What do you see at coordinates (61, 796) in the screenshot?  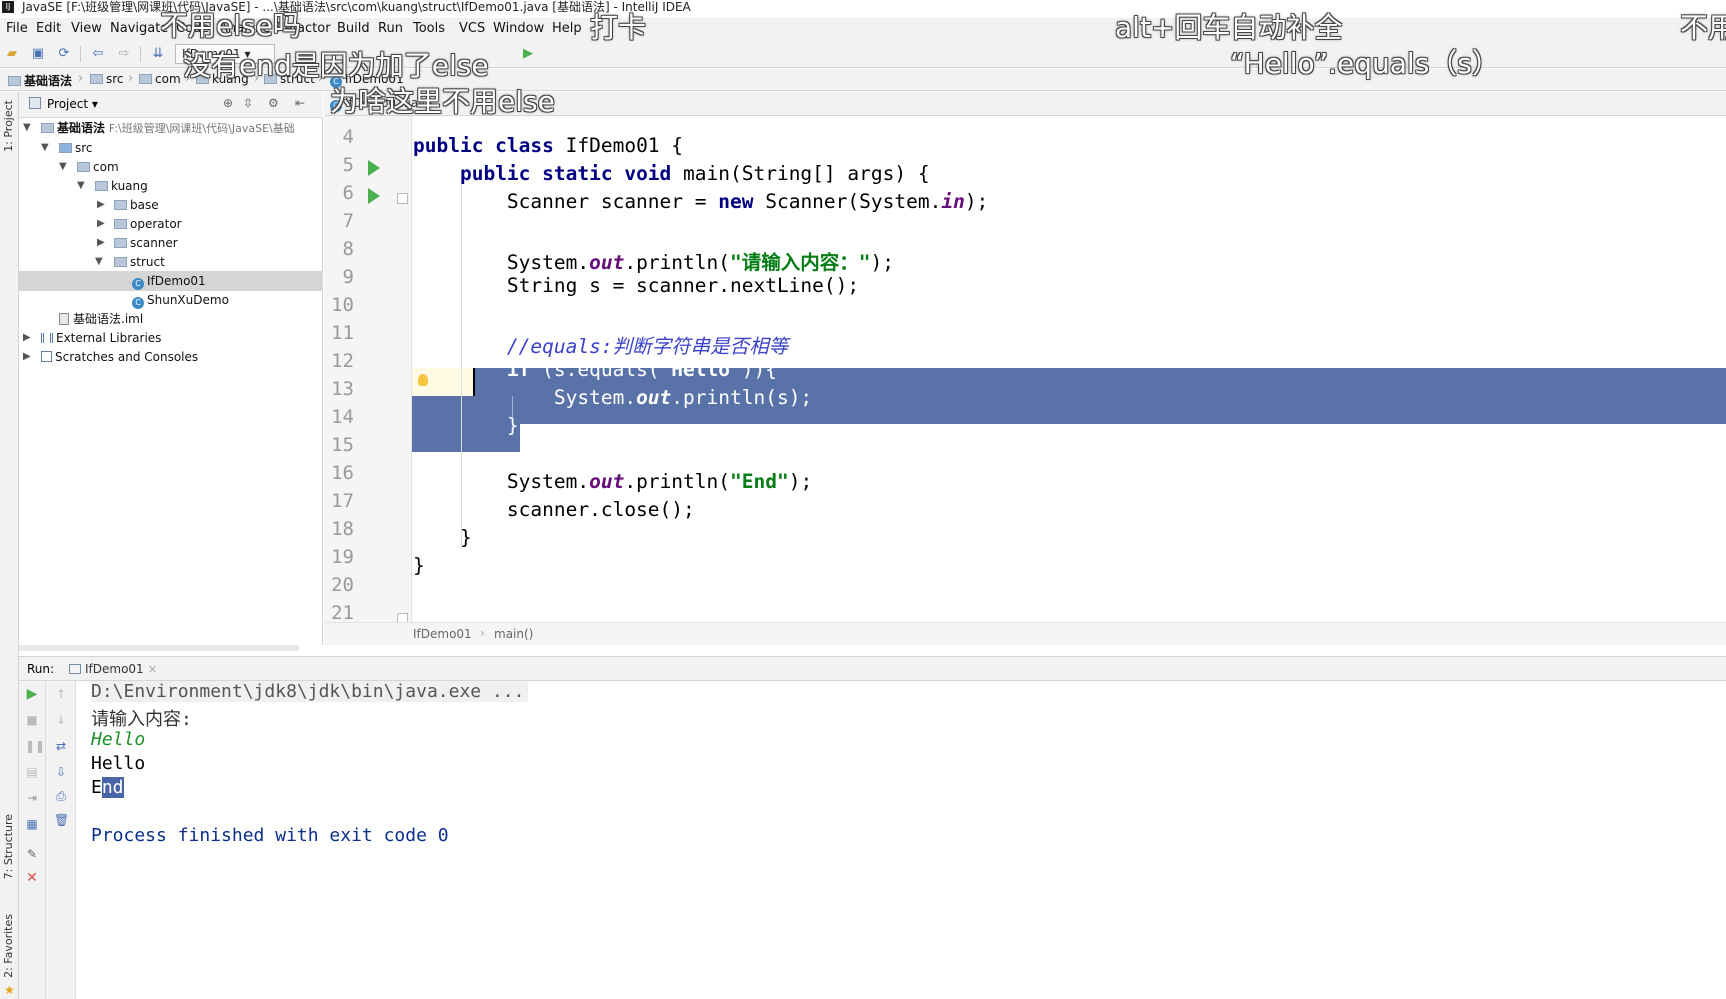 I see `print-icon: ⎙` at bounding box center [61, 796].